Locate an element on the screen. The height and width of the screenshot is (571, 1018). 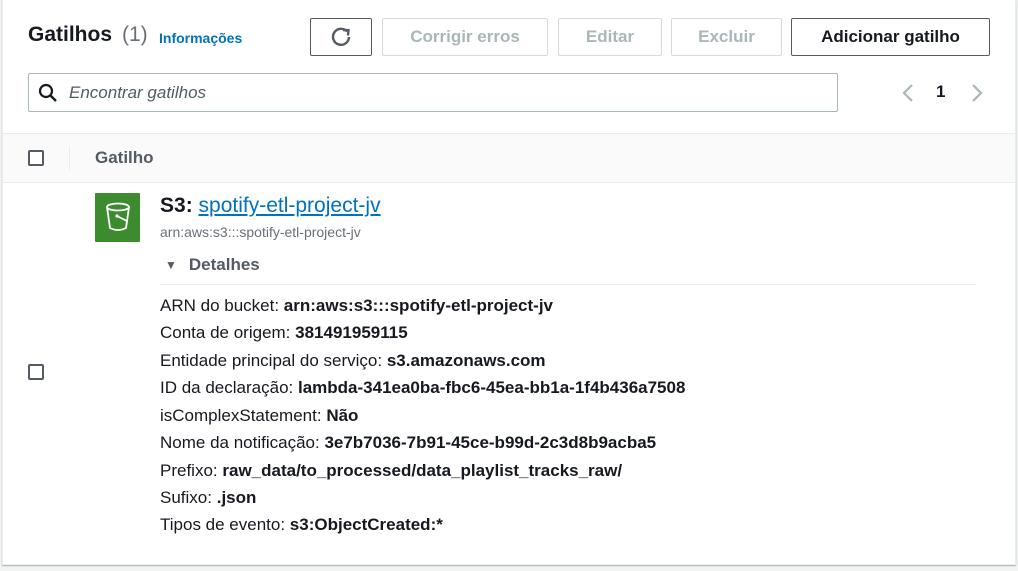
detail-label: ARN do bucket: is located at coordinates (220, 305).